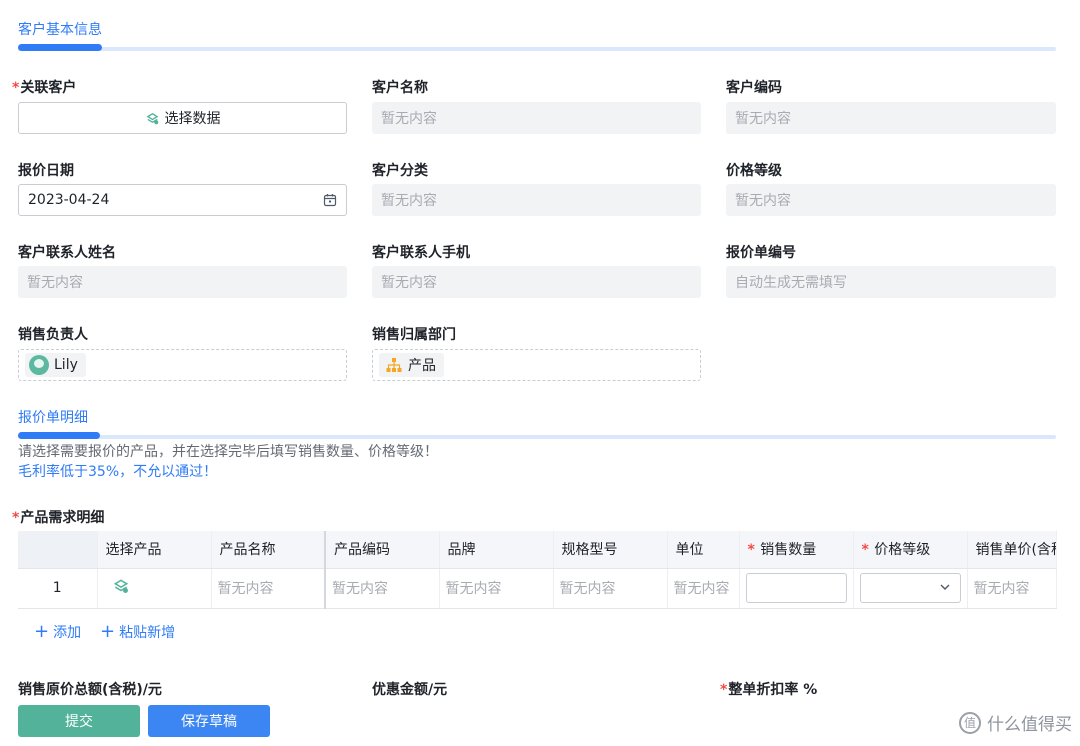  I want to click on price-level-select, so click(910, 588).